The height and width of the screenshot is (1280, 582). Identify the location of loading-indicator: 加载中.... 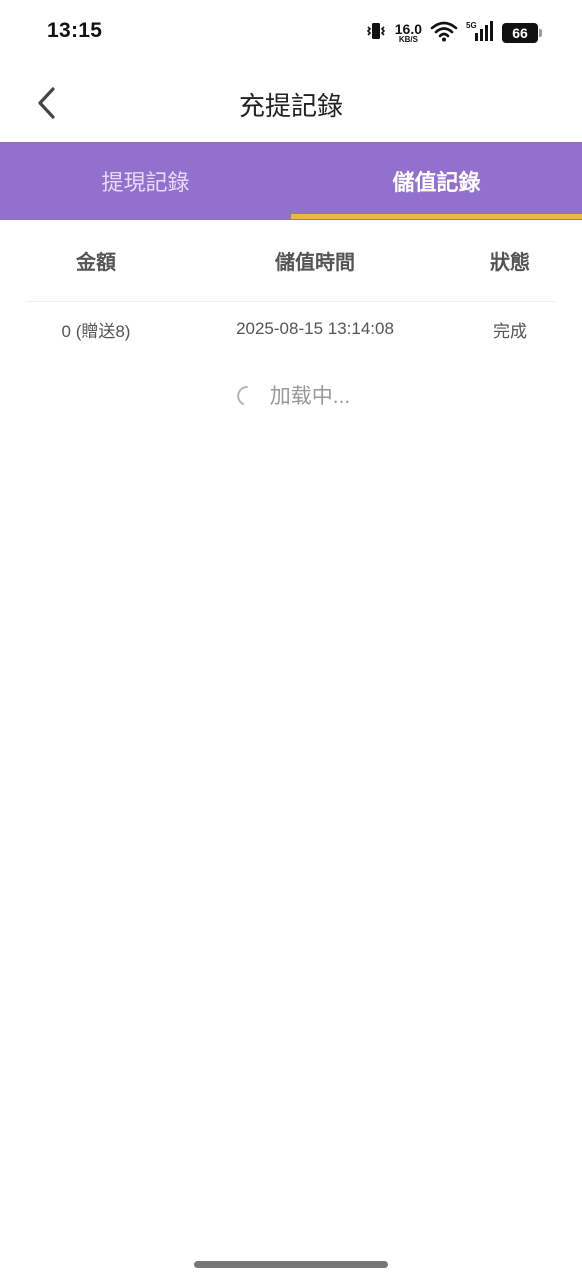
(291, 395).